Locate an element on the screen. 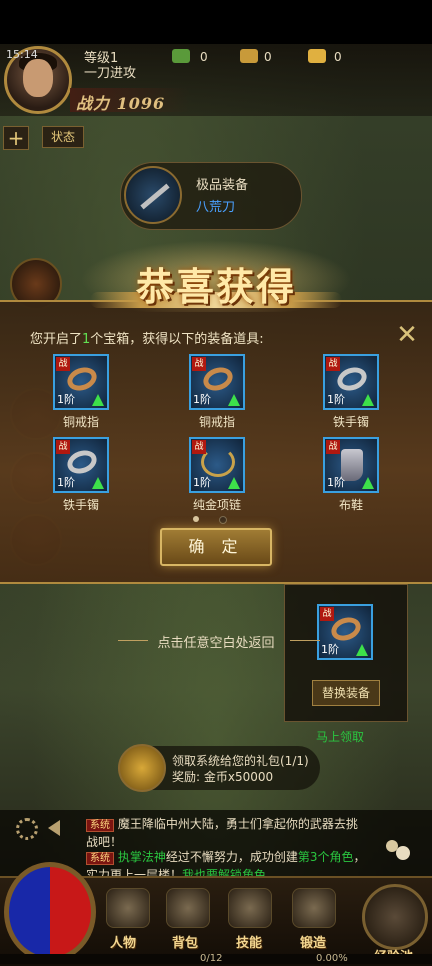 The width and height of the screenshot is (432, 966). dismiss-hint: 点击任意空白处返回 is located at coordinates (216, 643).